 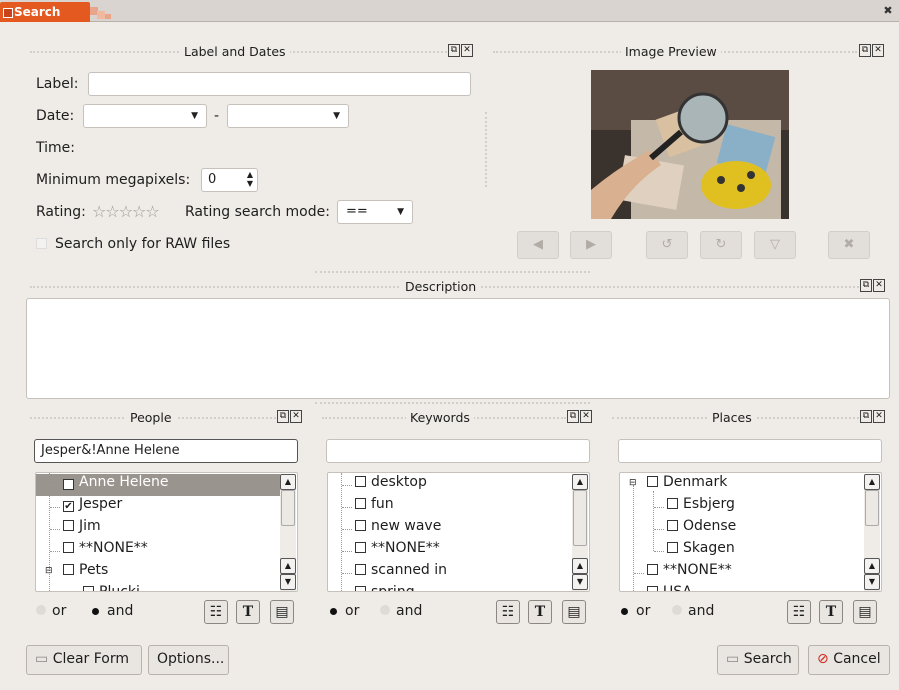 What do you see at coordinates (452, 272) in the screenshot?
I see `horizontal-splitter` at bounding box center [452, 272].